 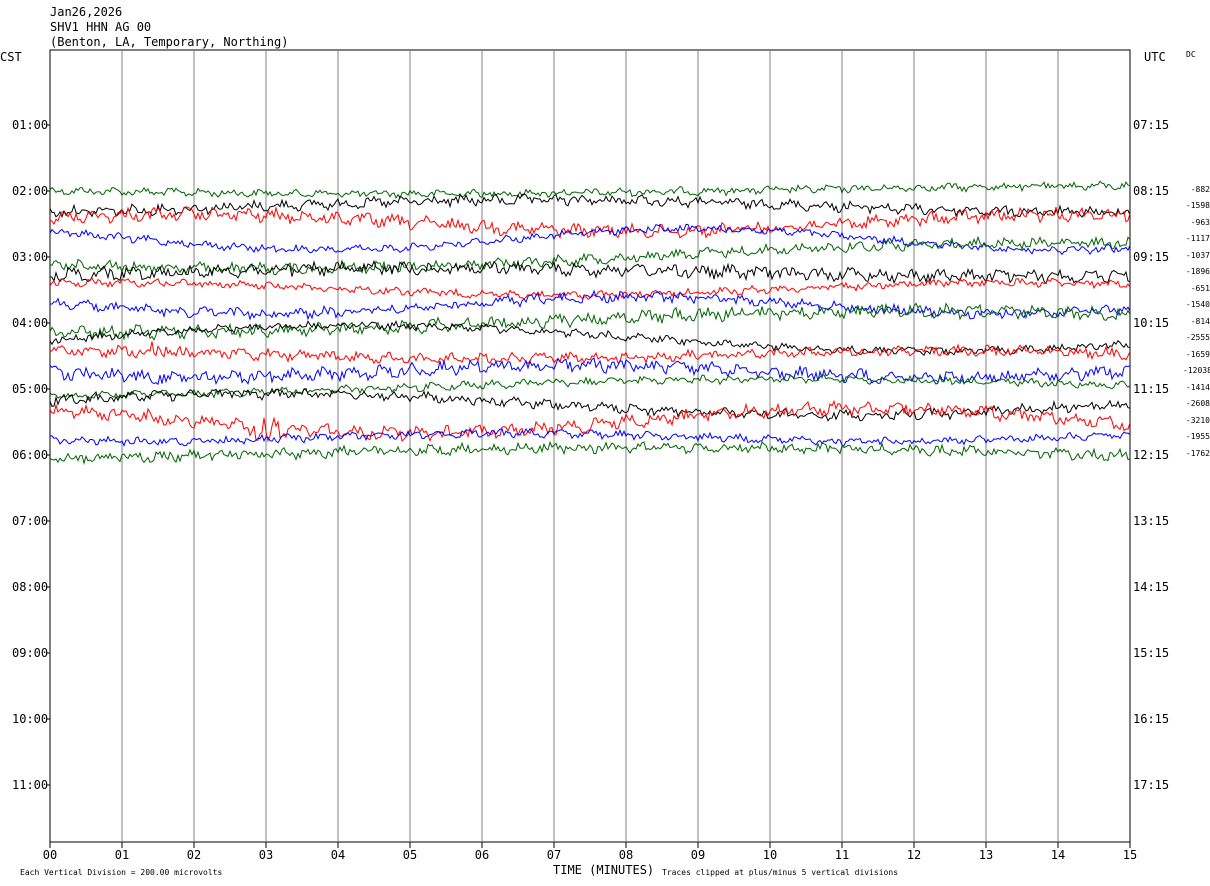 I want to click on left-hour-label: 08:00, so click(x=30, y=587).